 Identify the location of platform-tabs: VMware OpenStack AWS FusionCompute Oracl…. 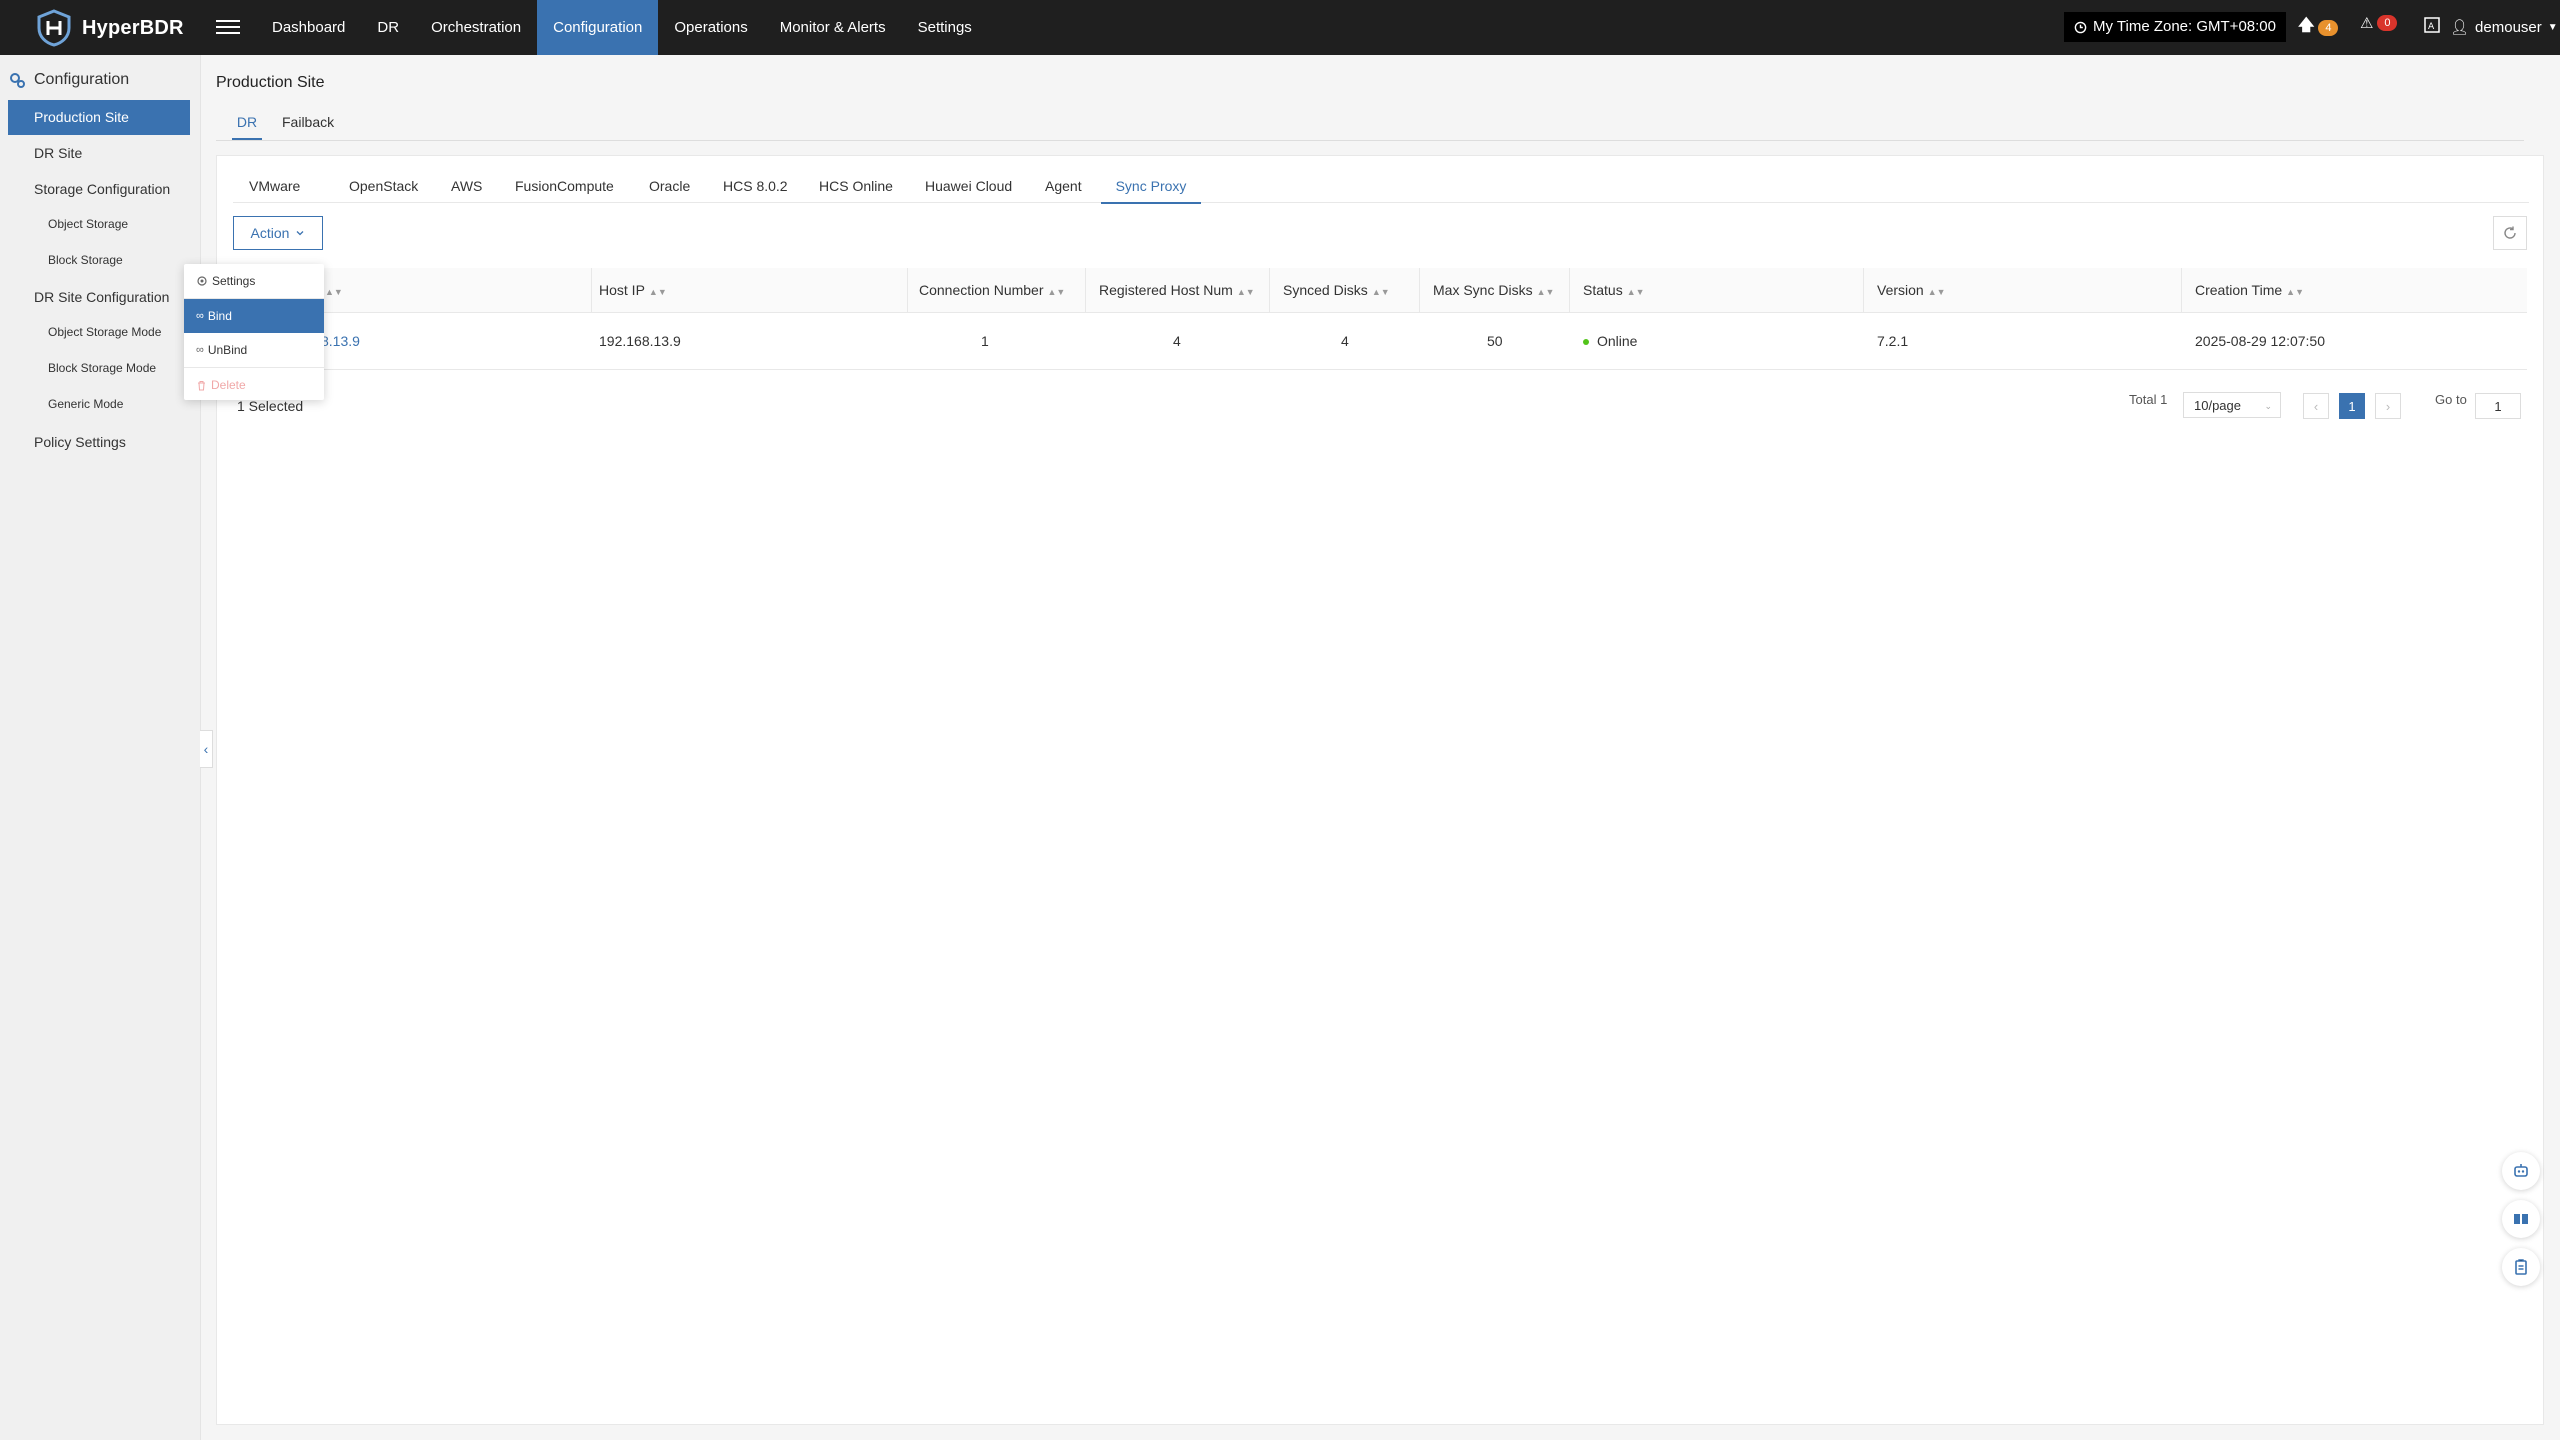
(1381, 187).